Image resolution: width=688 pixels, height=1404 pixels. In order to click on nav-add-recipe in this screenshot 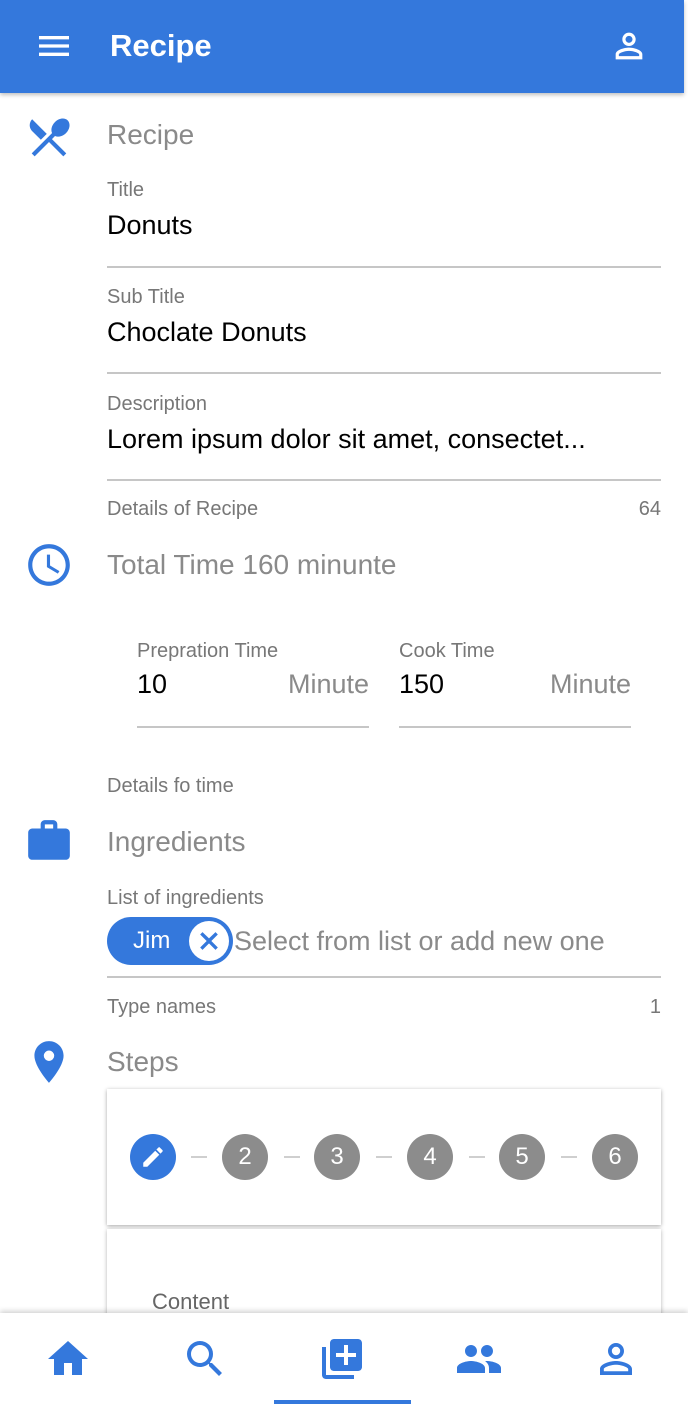, I will do `click(342, 1358)`.